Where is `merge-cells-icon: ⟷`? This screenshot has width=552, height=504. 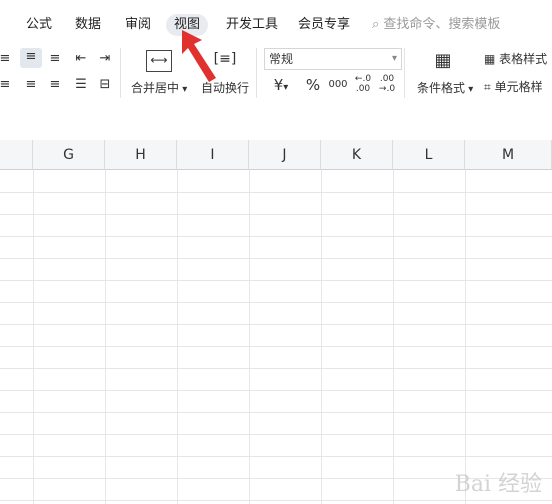
merge-cells-icon: ⟷ is located at coordinates (159, 61).